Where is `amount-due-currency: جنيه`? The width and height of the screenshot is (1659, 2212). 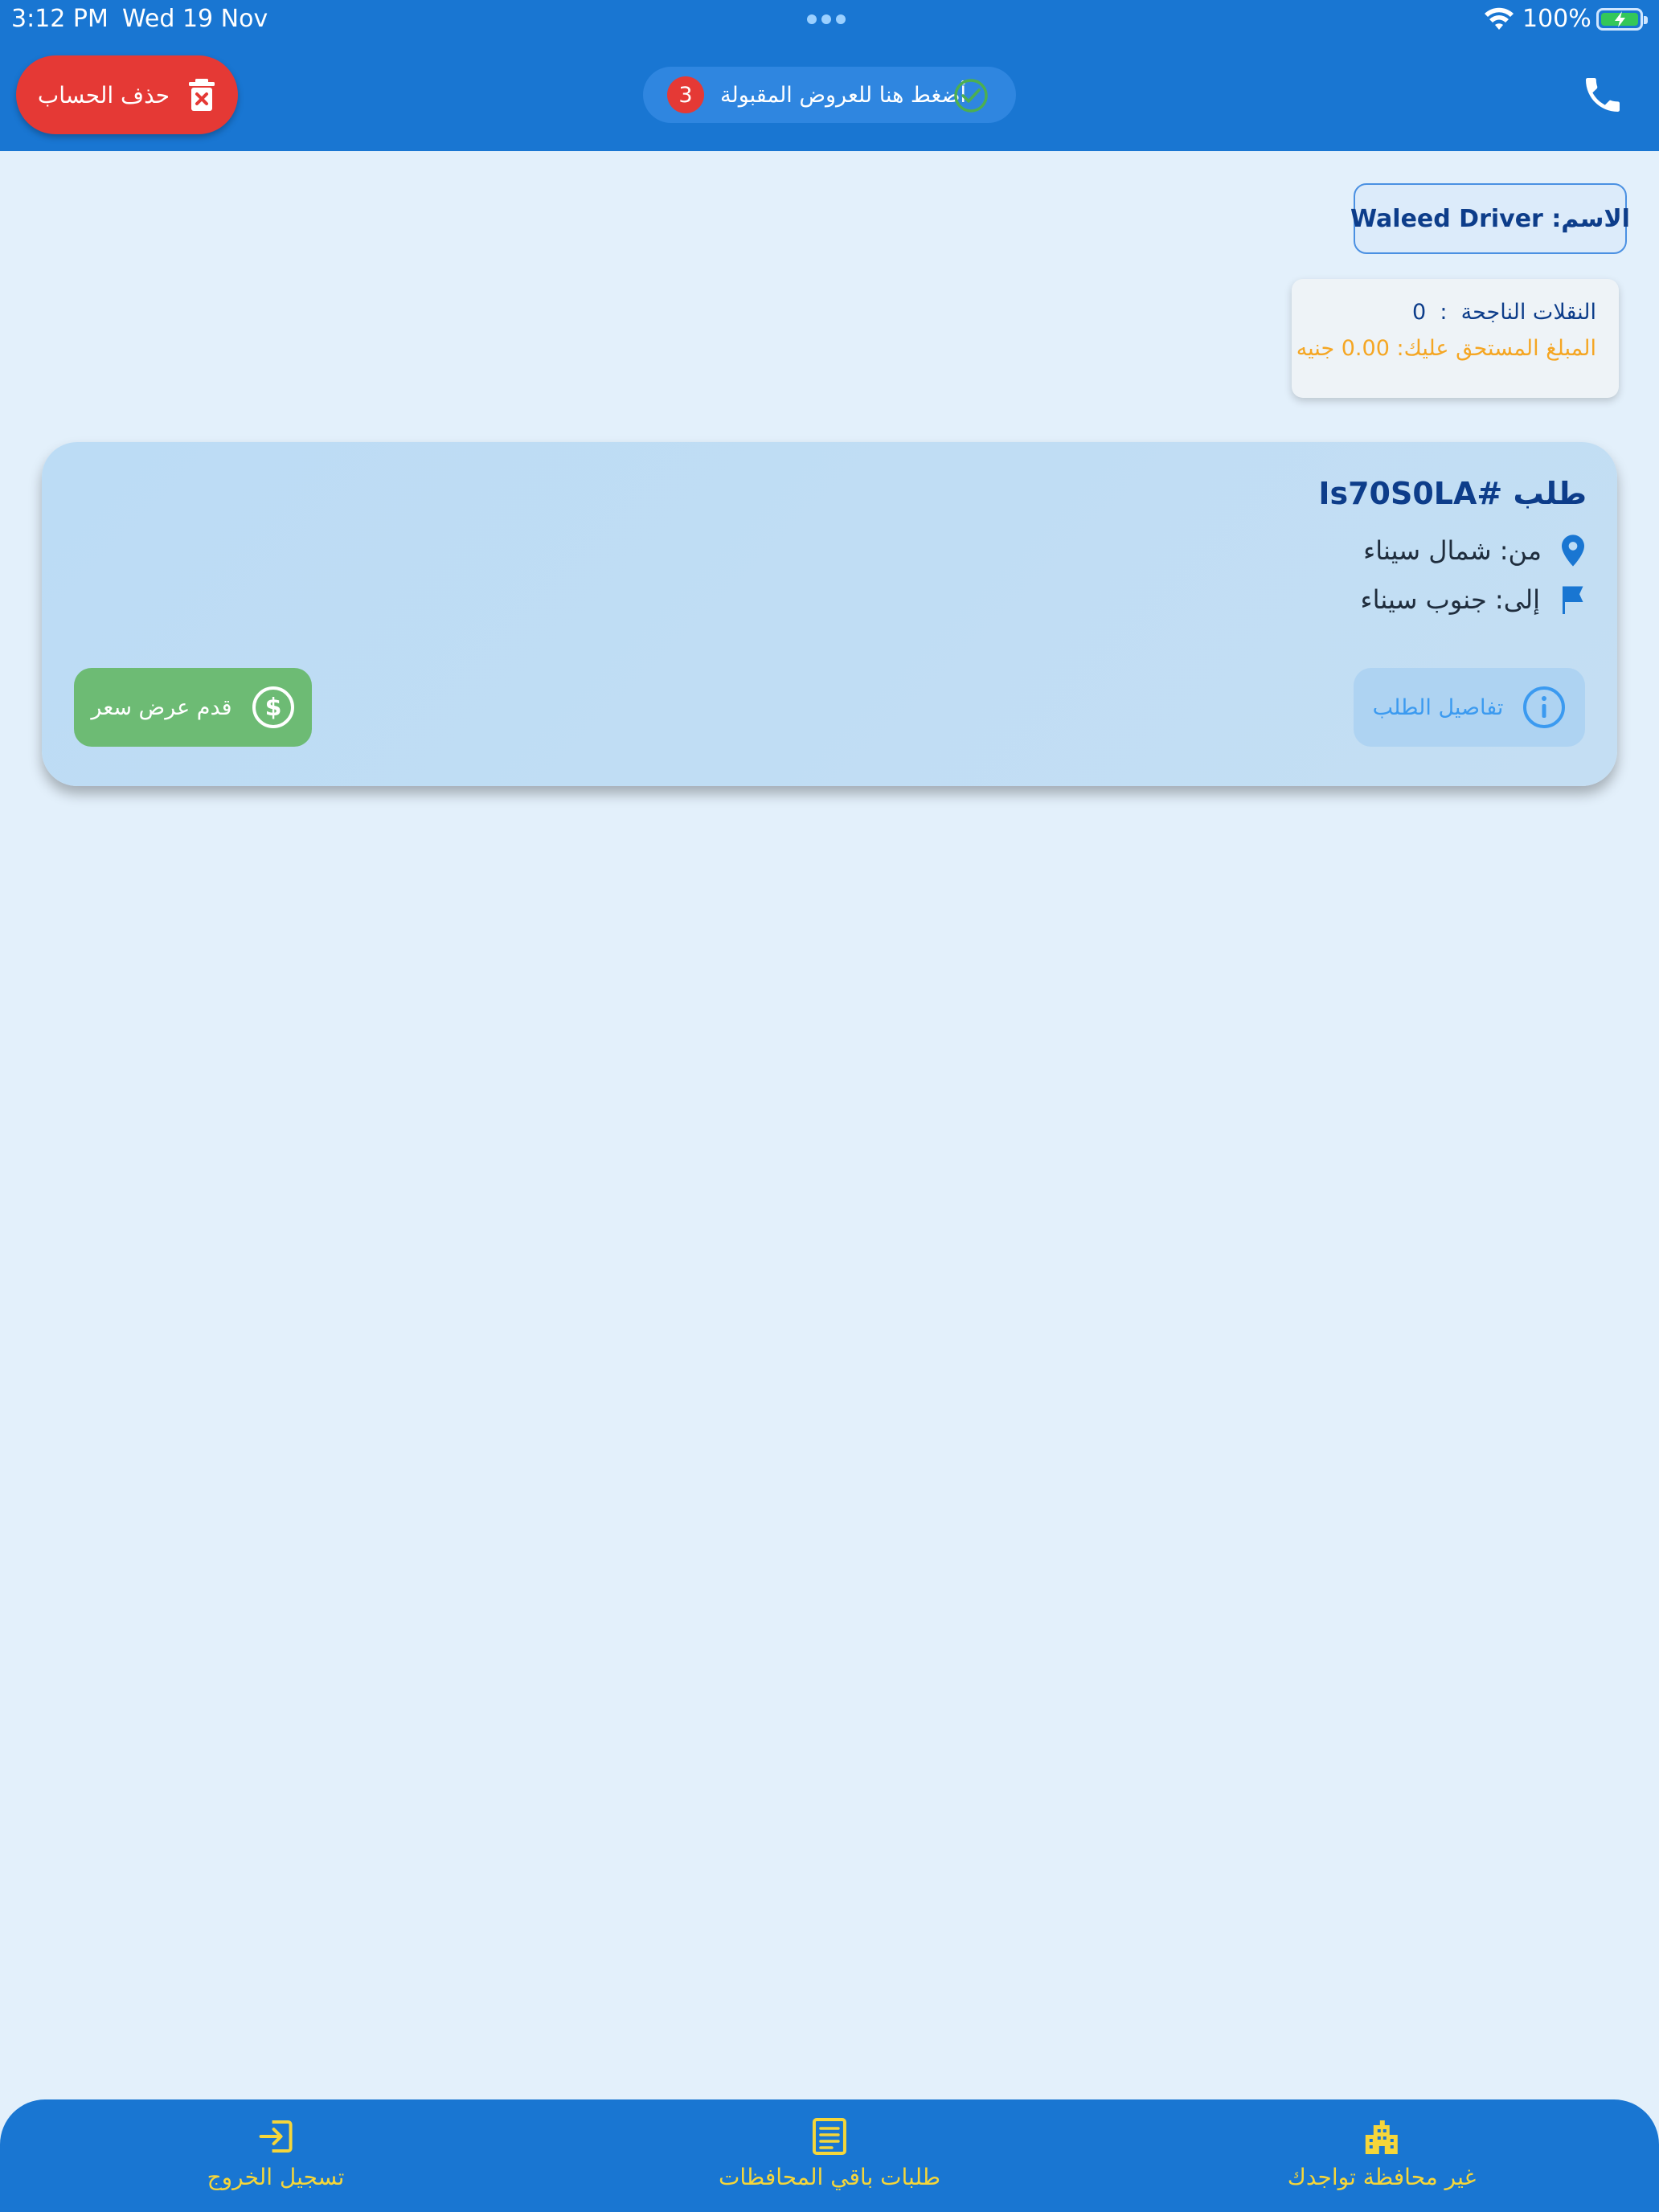 amount-due-currency: جنيه is located at coordinates (1315, 348).